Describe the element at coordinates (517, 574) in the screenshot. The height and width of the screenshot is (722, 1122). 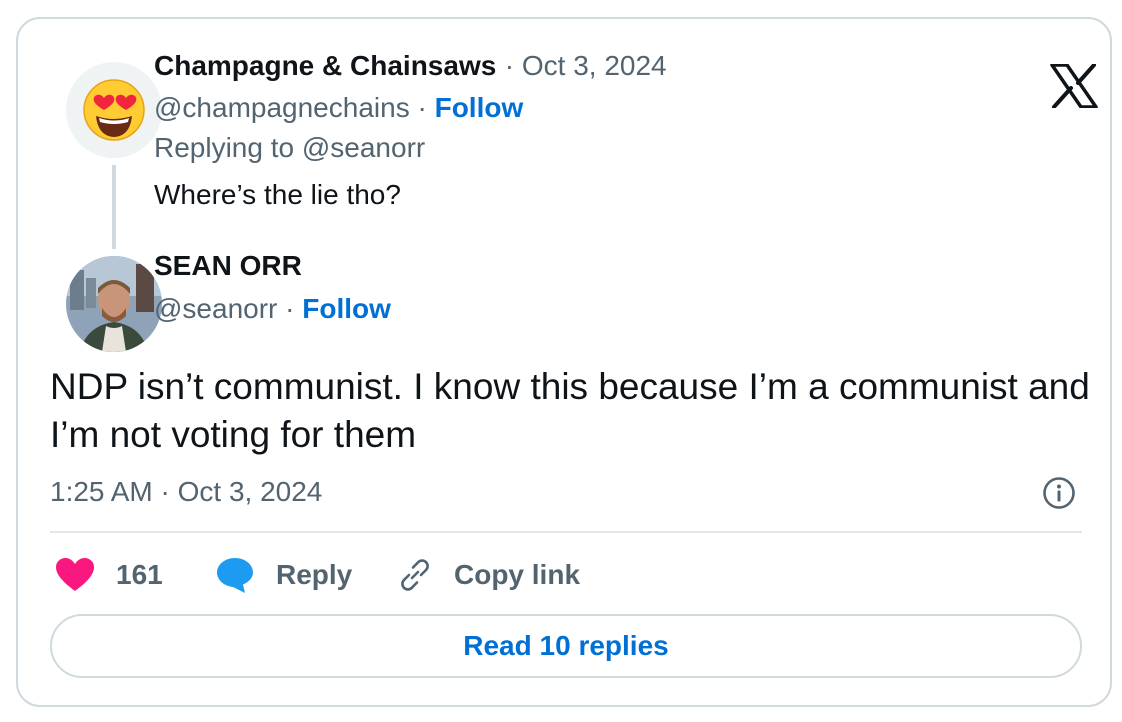
I see `copy-link-label: Copy link` at that location.